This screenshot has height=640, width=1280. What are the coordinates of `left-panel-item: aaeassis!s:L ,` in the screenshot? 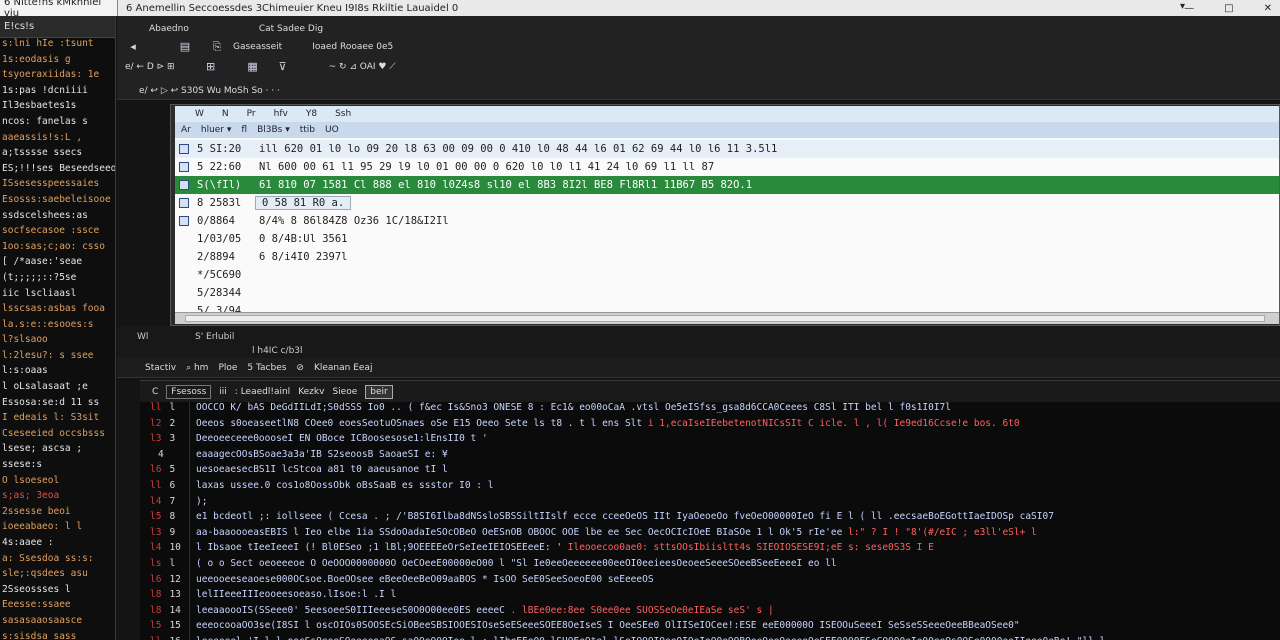 It's located at (57, 140).